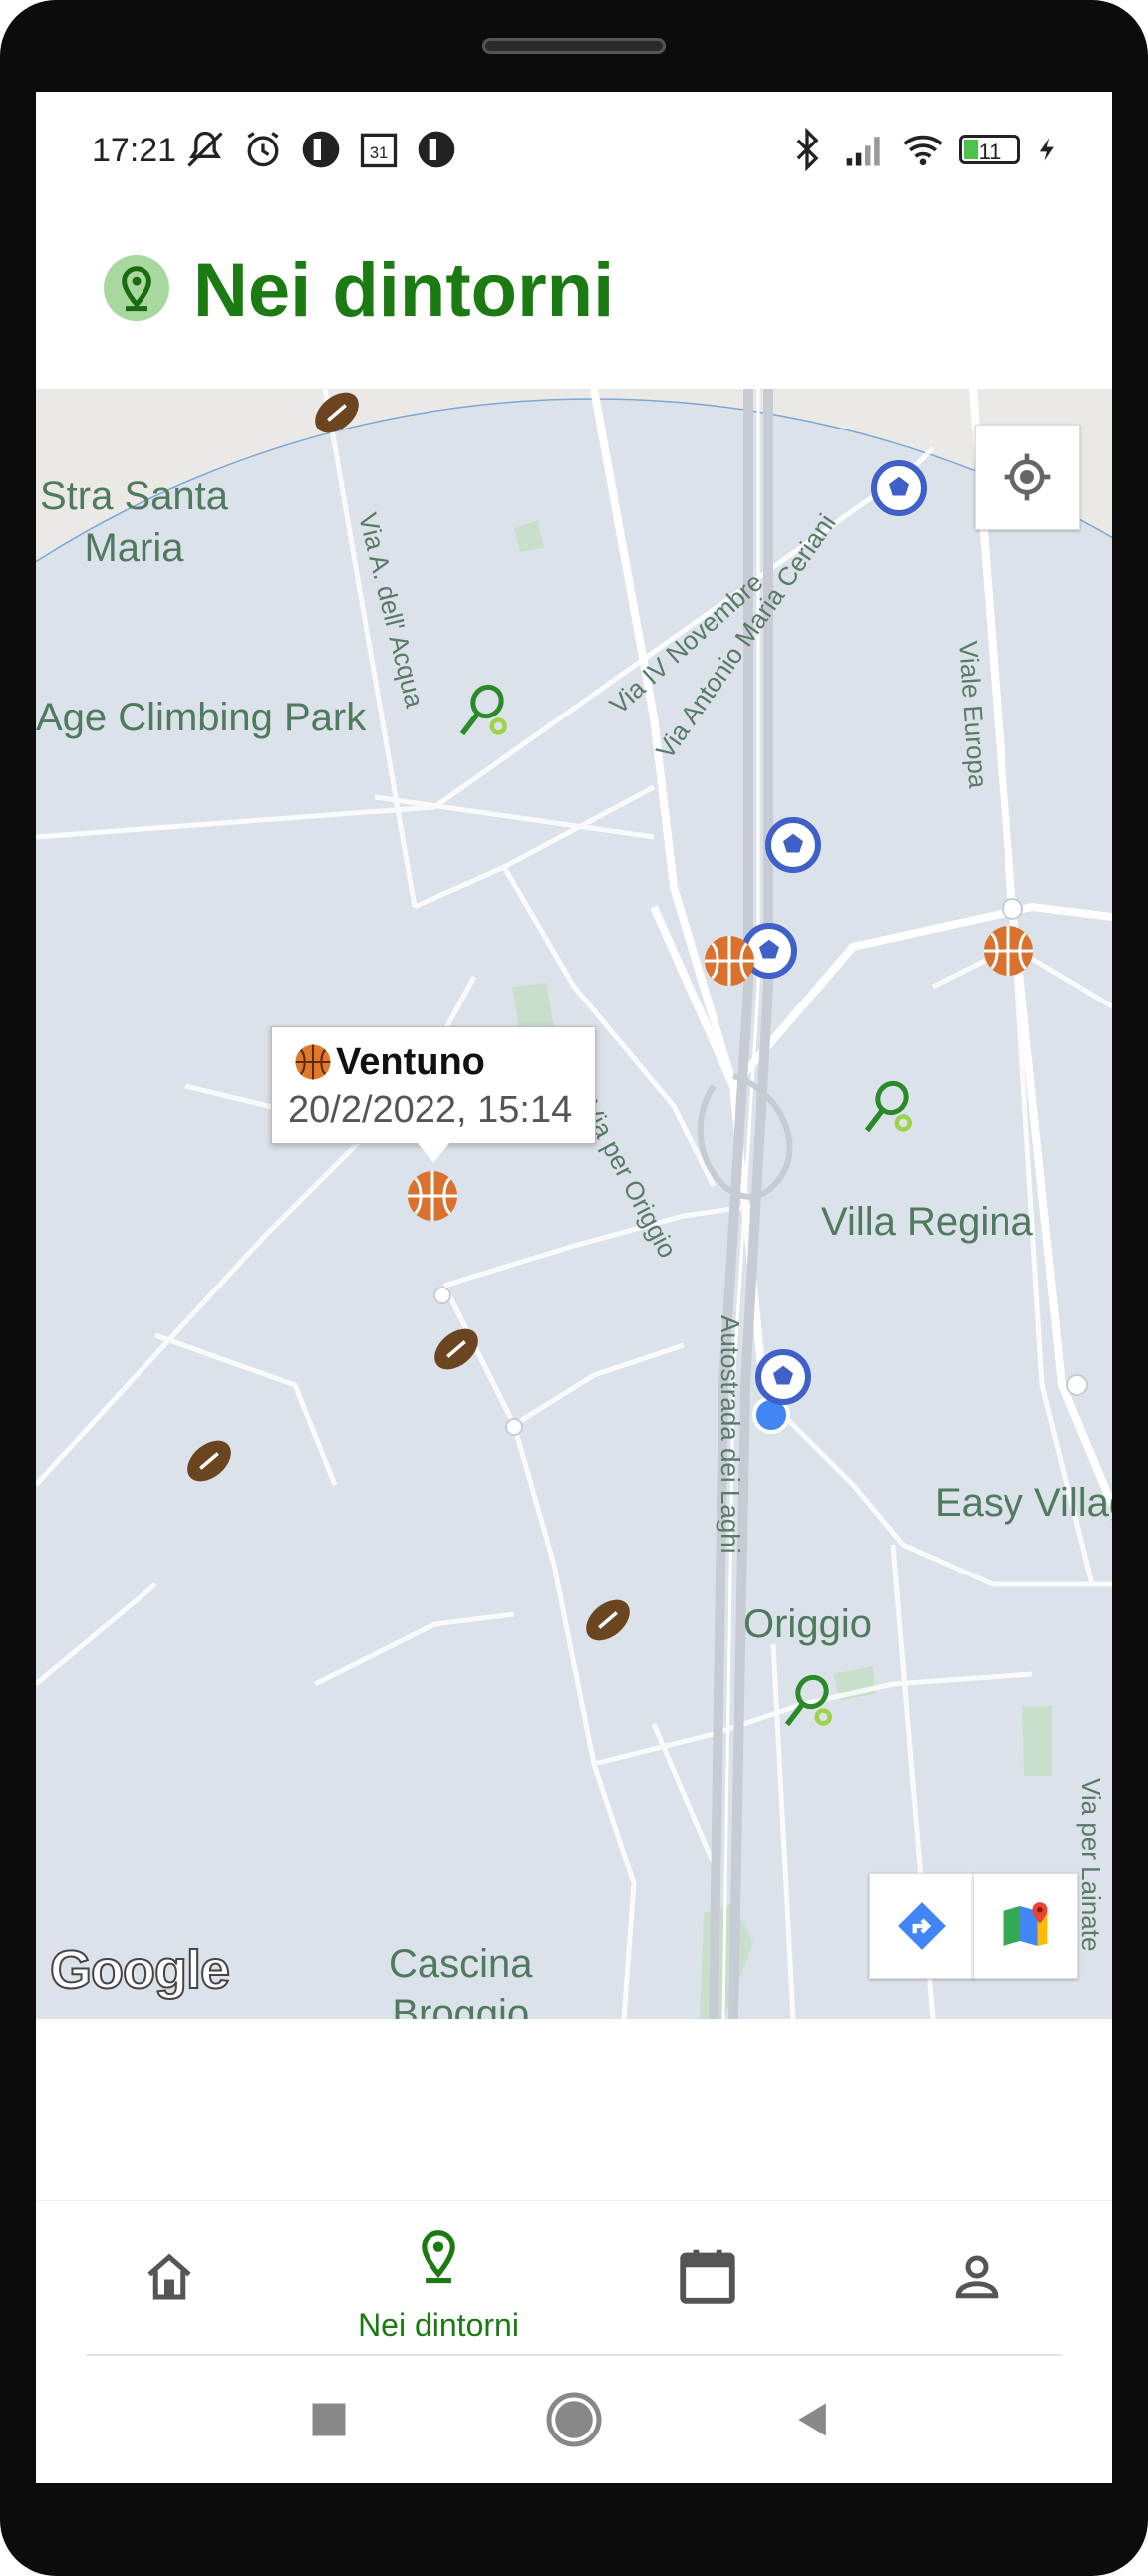 The width and height of the screenshot is (1148, 2576). Describe the element at coordinates (927, 1222) in the screenshot. I see `place-label-villa-regina: Villa Regina` at that location.